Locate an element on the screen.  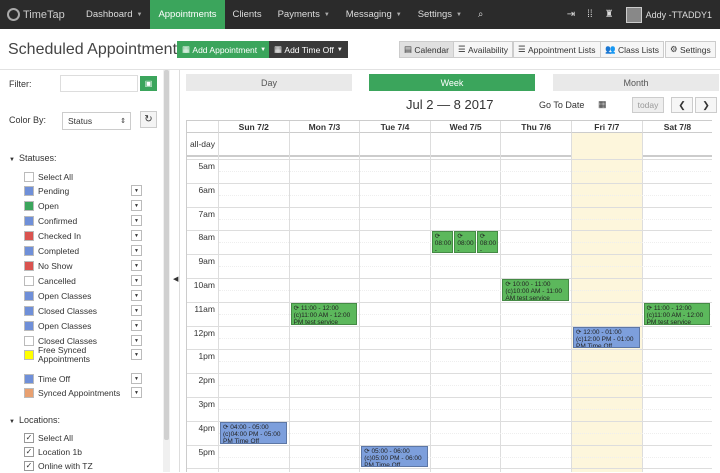
time-label: 10am is located at coordinates (204, 285).